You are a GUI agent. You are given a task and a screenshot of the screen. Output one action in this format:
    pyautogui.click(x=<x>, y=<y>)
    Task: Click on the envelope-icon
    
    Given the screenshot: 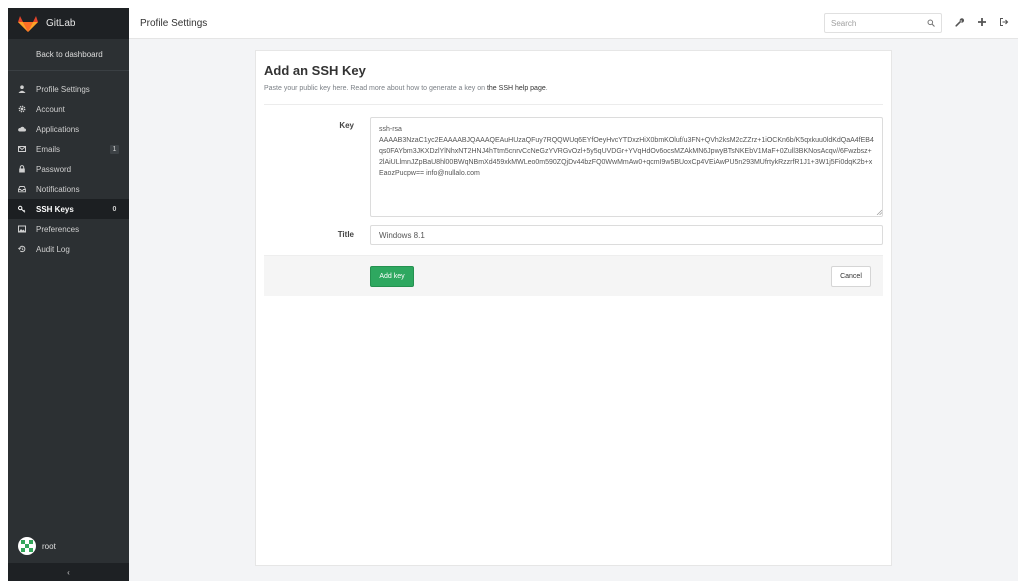 What is the action you would take?
    pyautogui.click(x=22, y=149)
    